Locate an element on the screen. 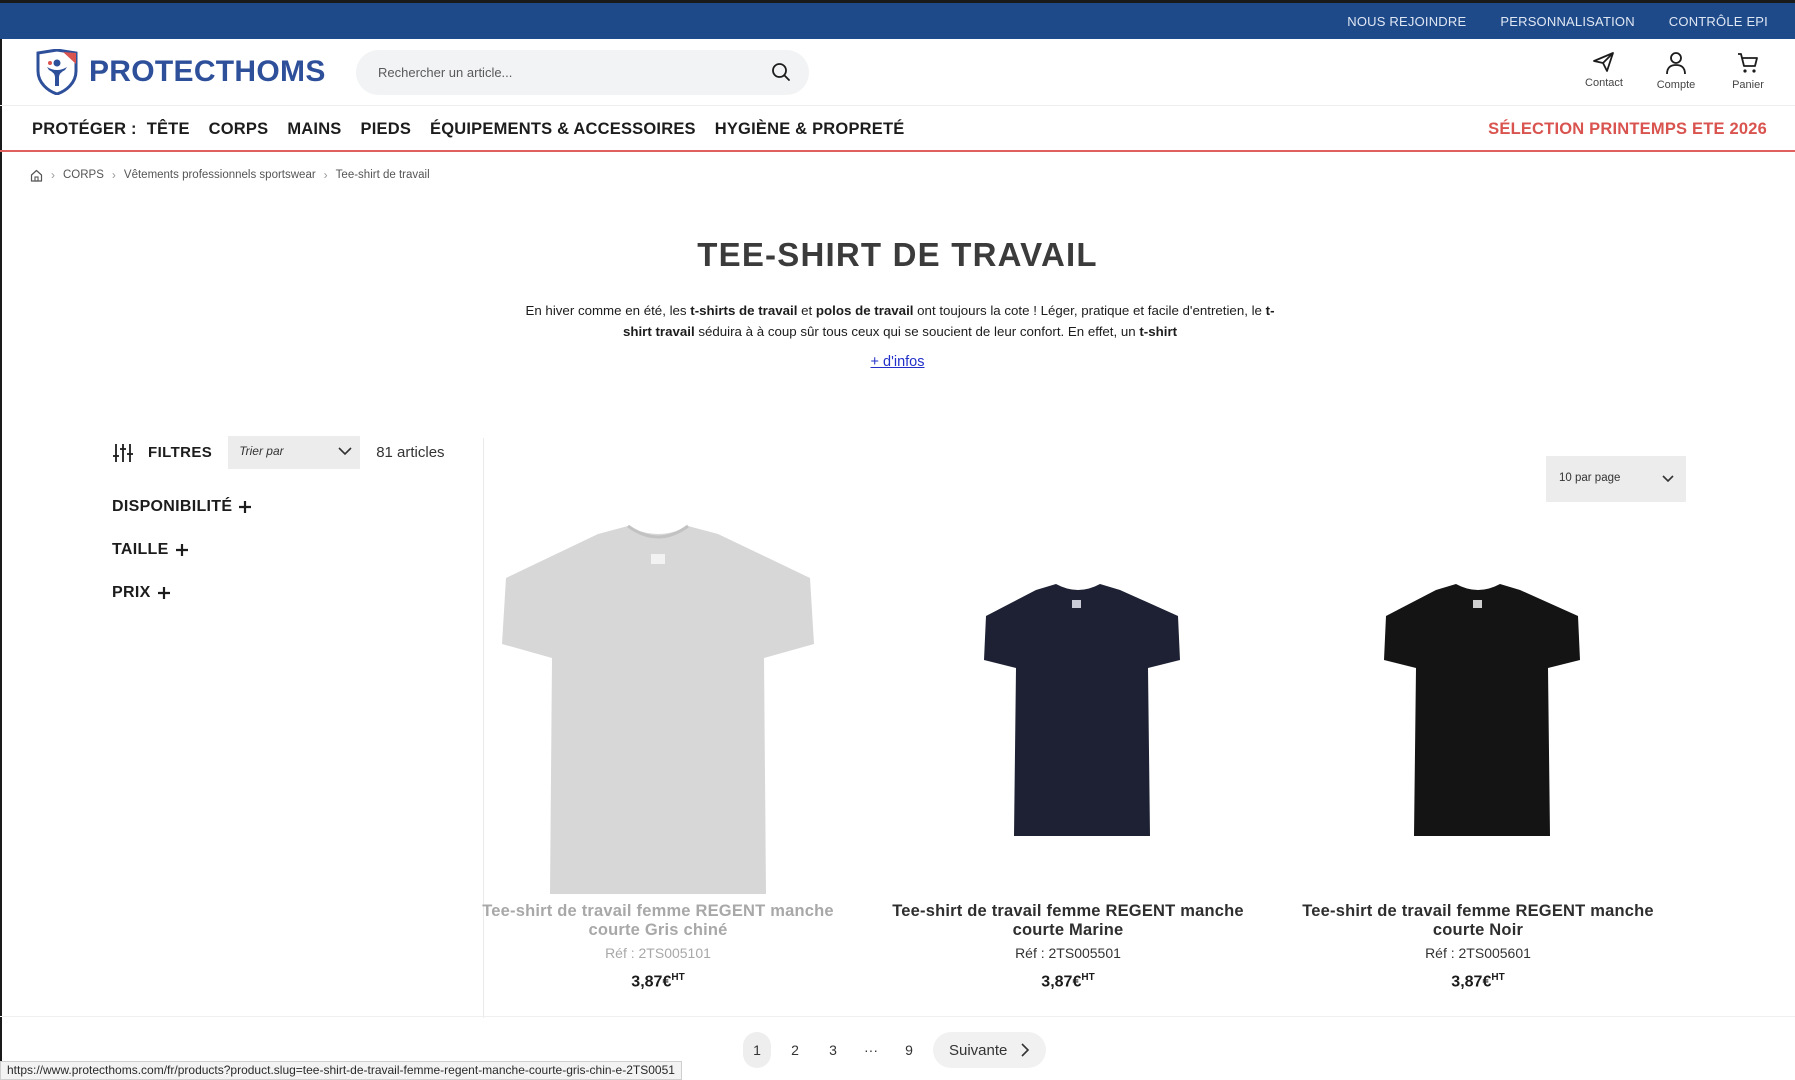 This screenshot has height=1080, width=1795. sort-placeholder: Trier par is located at coordinates (261, 451).